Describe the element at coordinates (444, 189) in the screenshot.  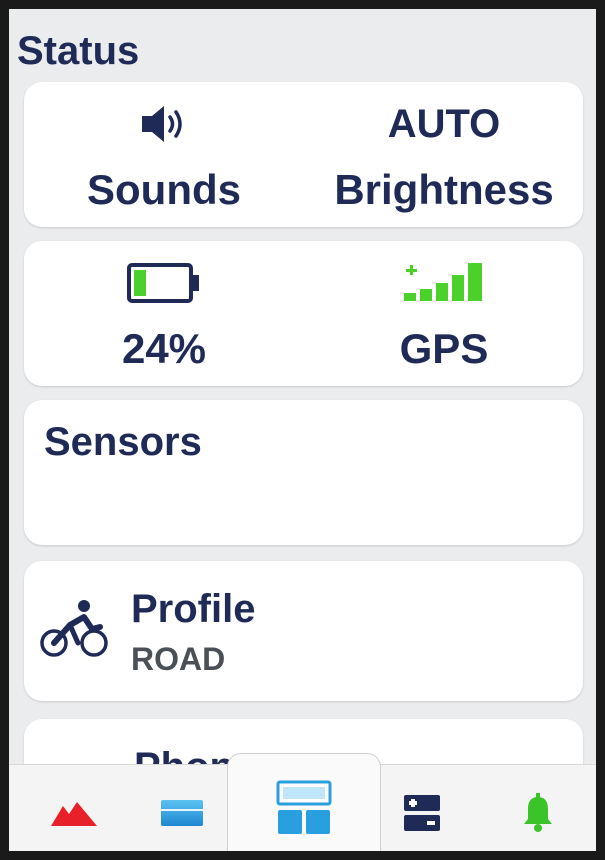
I see `brightness-label: Brightness` at that location.